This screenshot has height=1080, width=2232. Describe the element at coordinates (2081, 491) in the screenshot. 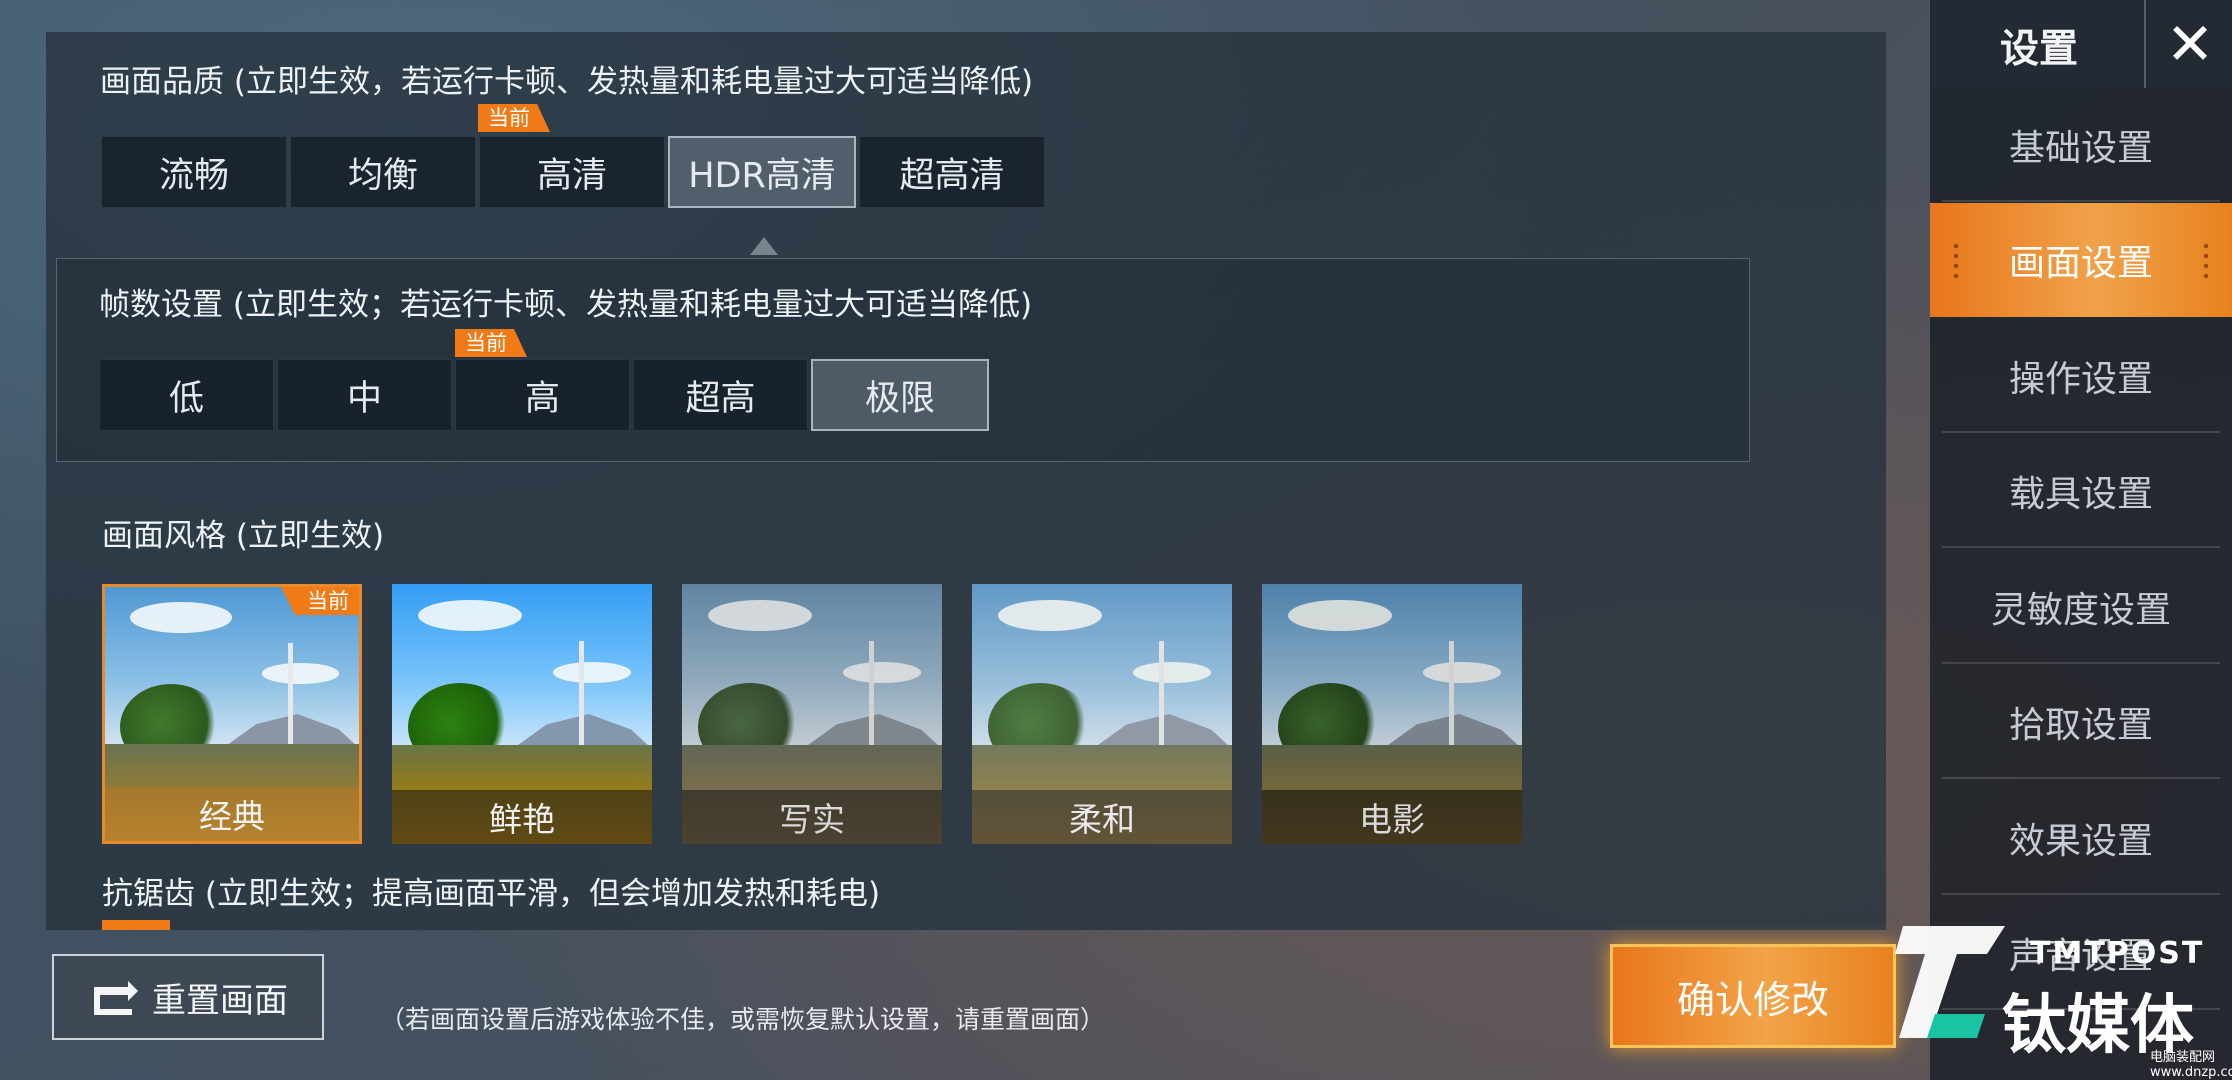

I see `sidebar-item-vehicle: 载具设置` at that location.